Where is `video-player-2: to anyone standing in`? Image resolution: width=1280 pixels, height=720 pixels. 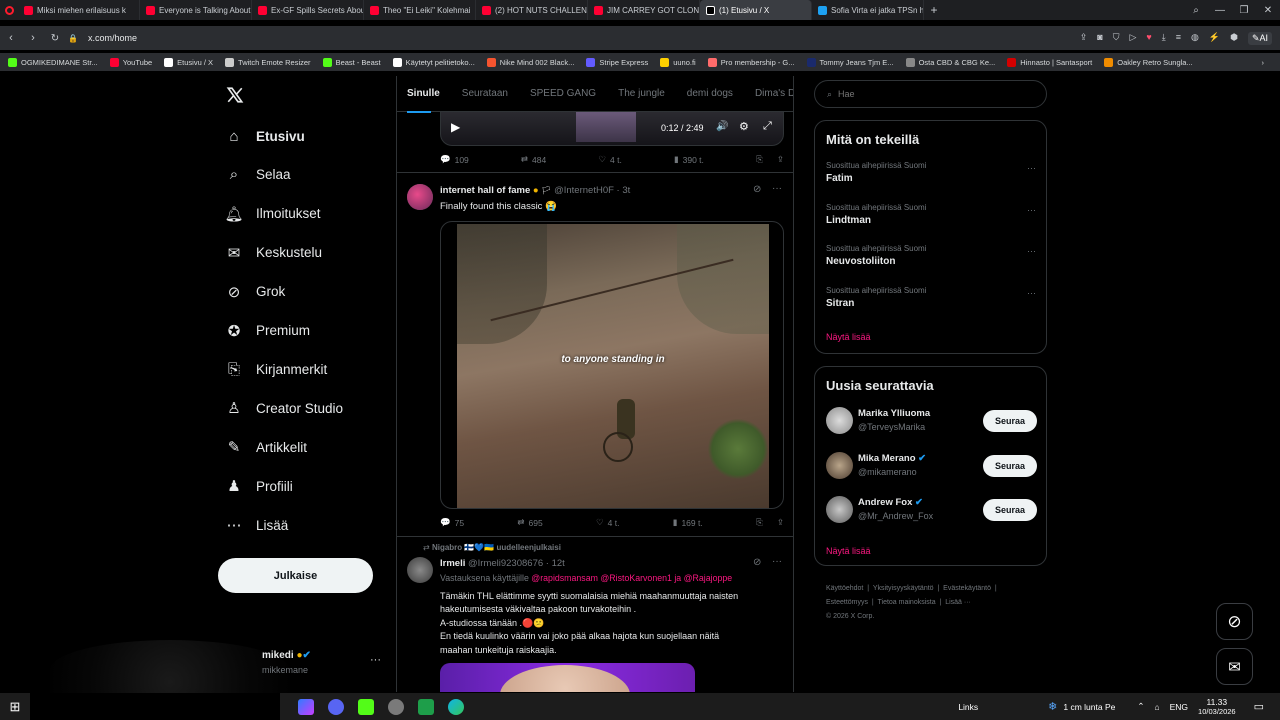
video-player-2: to anyone standing in is located at coordinates (612, 365).